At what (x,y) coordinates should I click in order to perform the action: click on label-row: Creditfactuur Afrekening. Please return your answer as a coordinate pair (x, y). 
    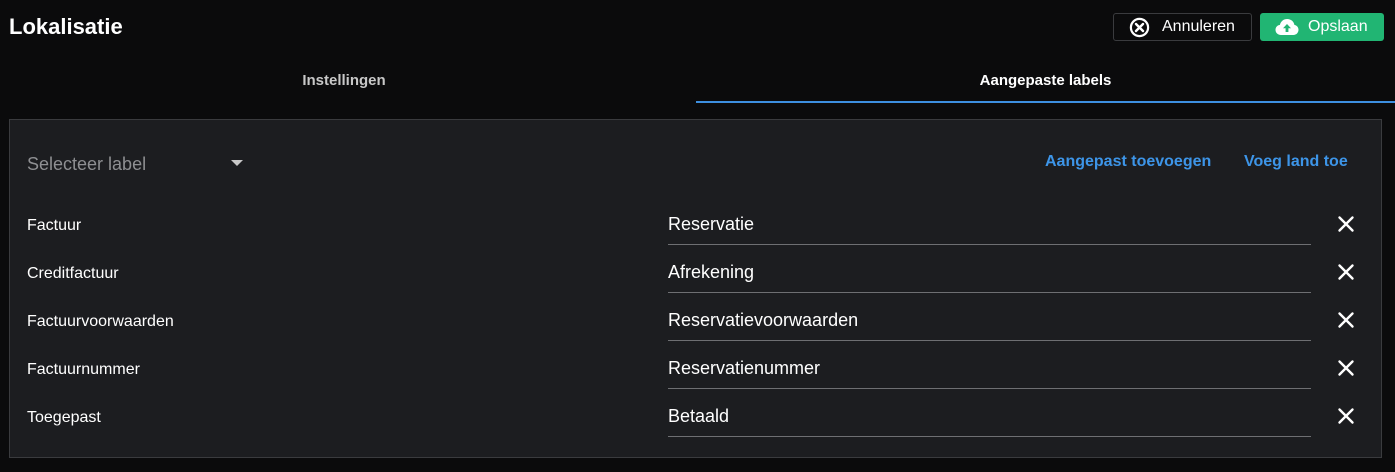
    Looking at the image, I should click on (696, 287).